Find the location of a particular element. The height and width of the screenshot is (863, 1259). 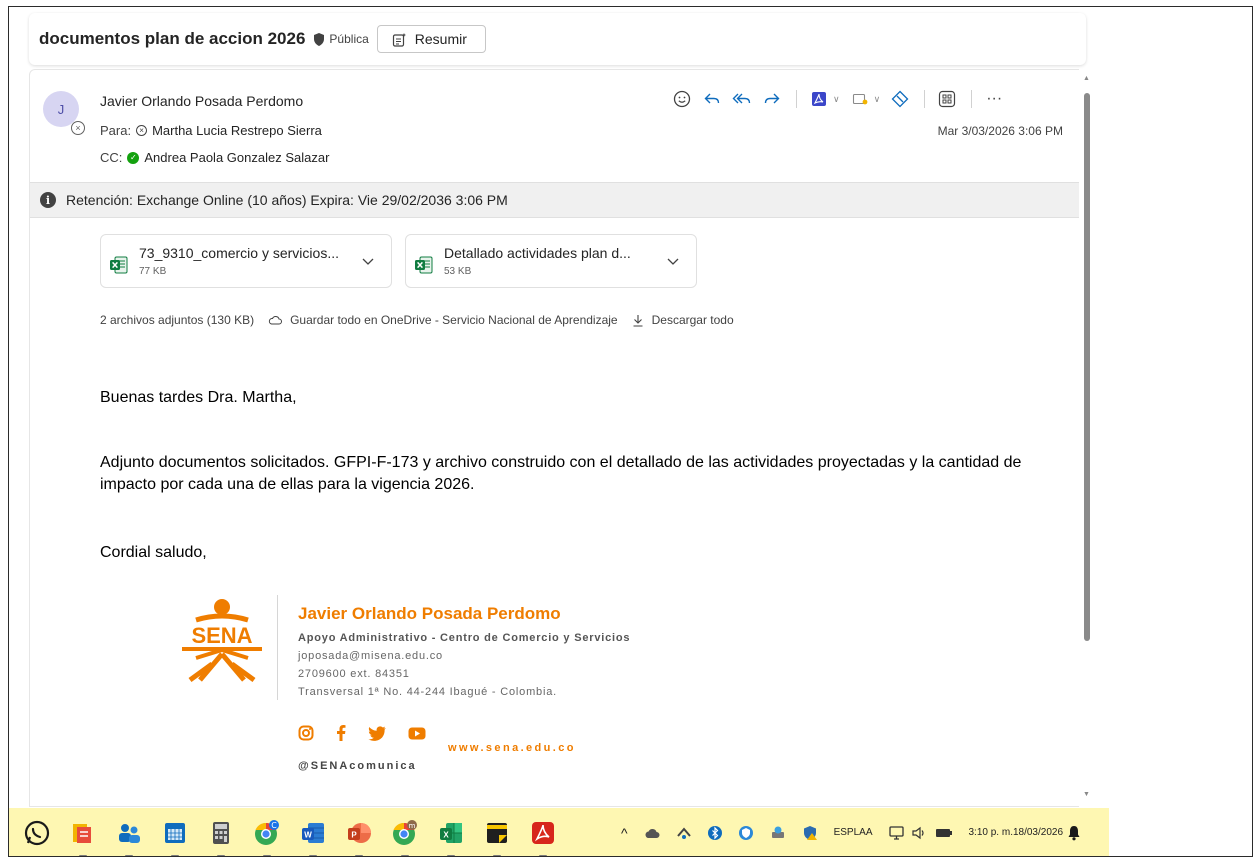

windows-security-warning-icon is located at coordinates (810, 833).